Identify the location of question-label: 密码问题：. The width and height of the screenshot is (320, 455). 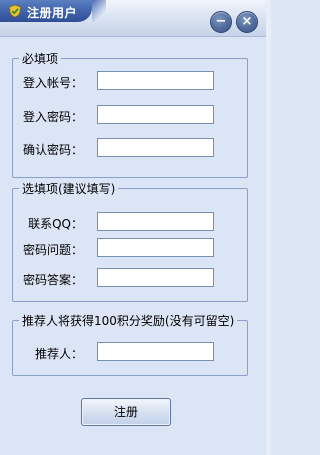
(52, 250).